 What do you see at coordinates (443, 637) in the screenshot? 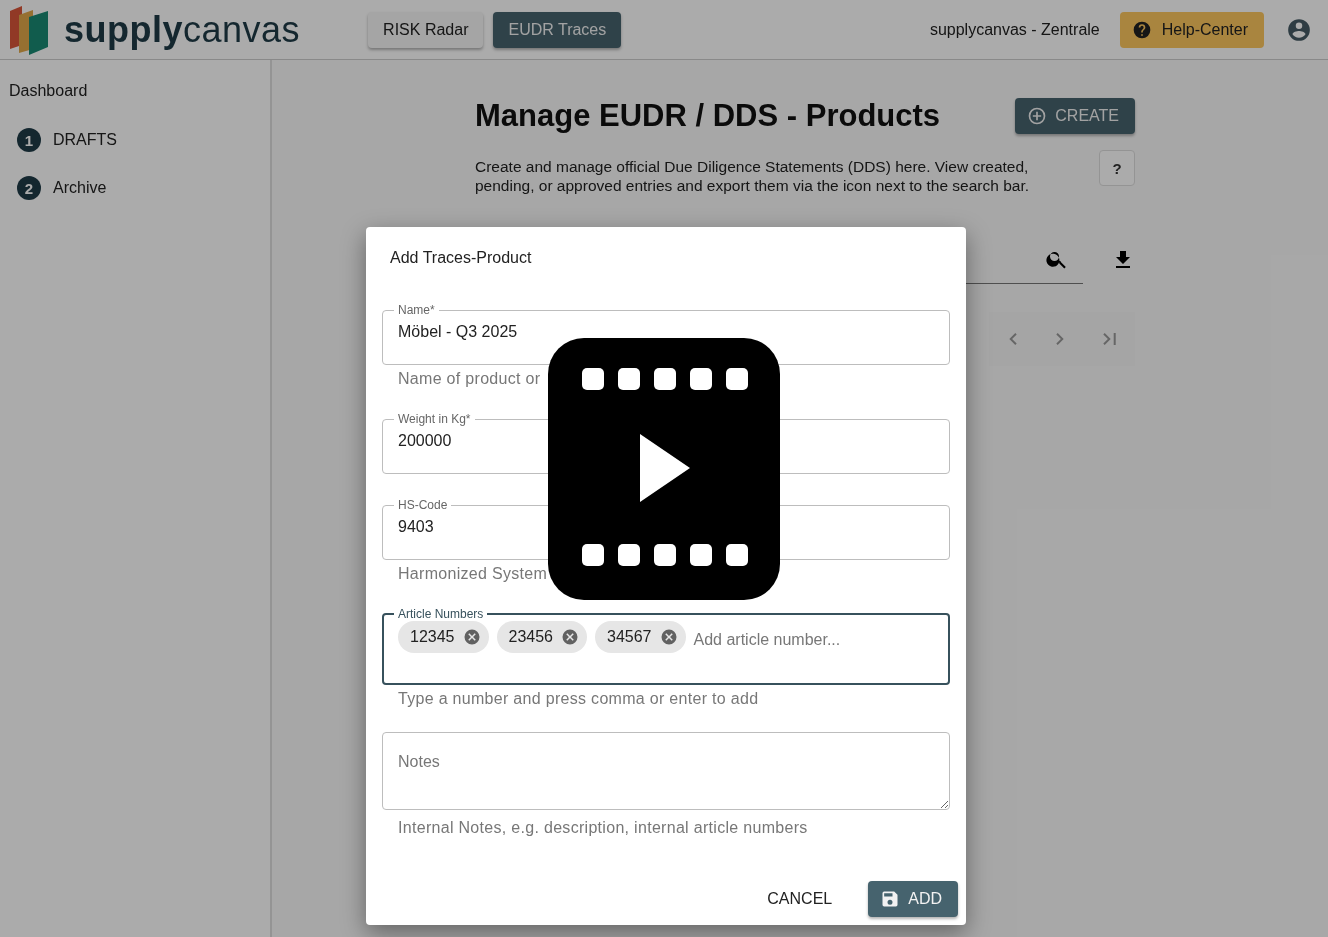
I see `article-chip: 12345` at bounding box center [443, 637].